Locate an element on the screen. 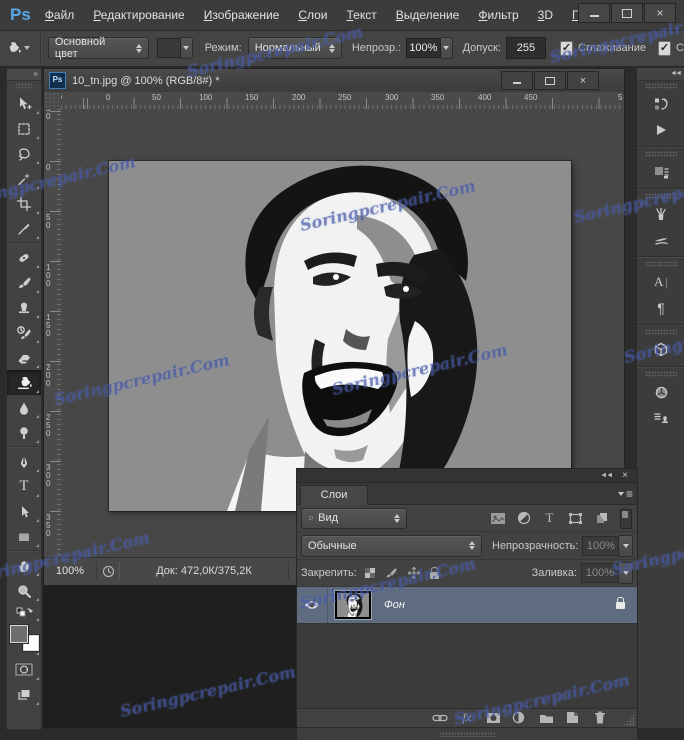 The width and height of the screenshot is (684, 740). tool-move is located at coordinates (24, 103).